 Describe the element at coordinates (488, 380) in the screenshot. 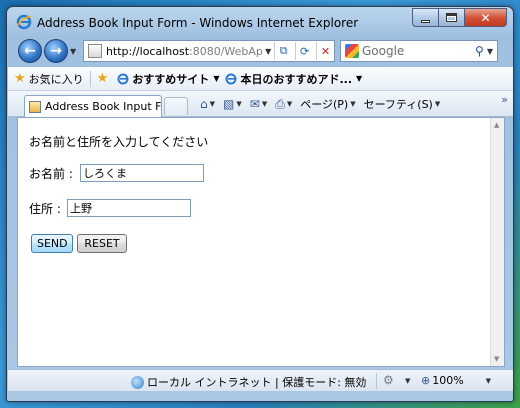

I see `zoom-dropdown-icon: ▼` at that location.